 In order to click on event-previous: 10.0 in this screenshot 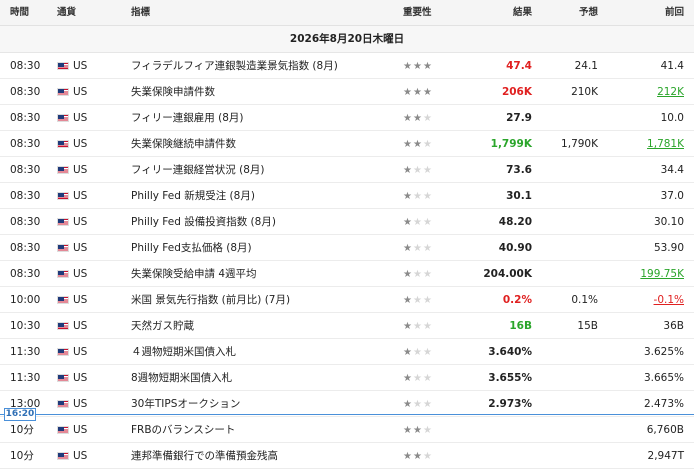, I will do `click(672, 118)`.